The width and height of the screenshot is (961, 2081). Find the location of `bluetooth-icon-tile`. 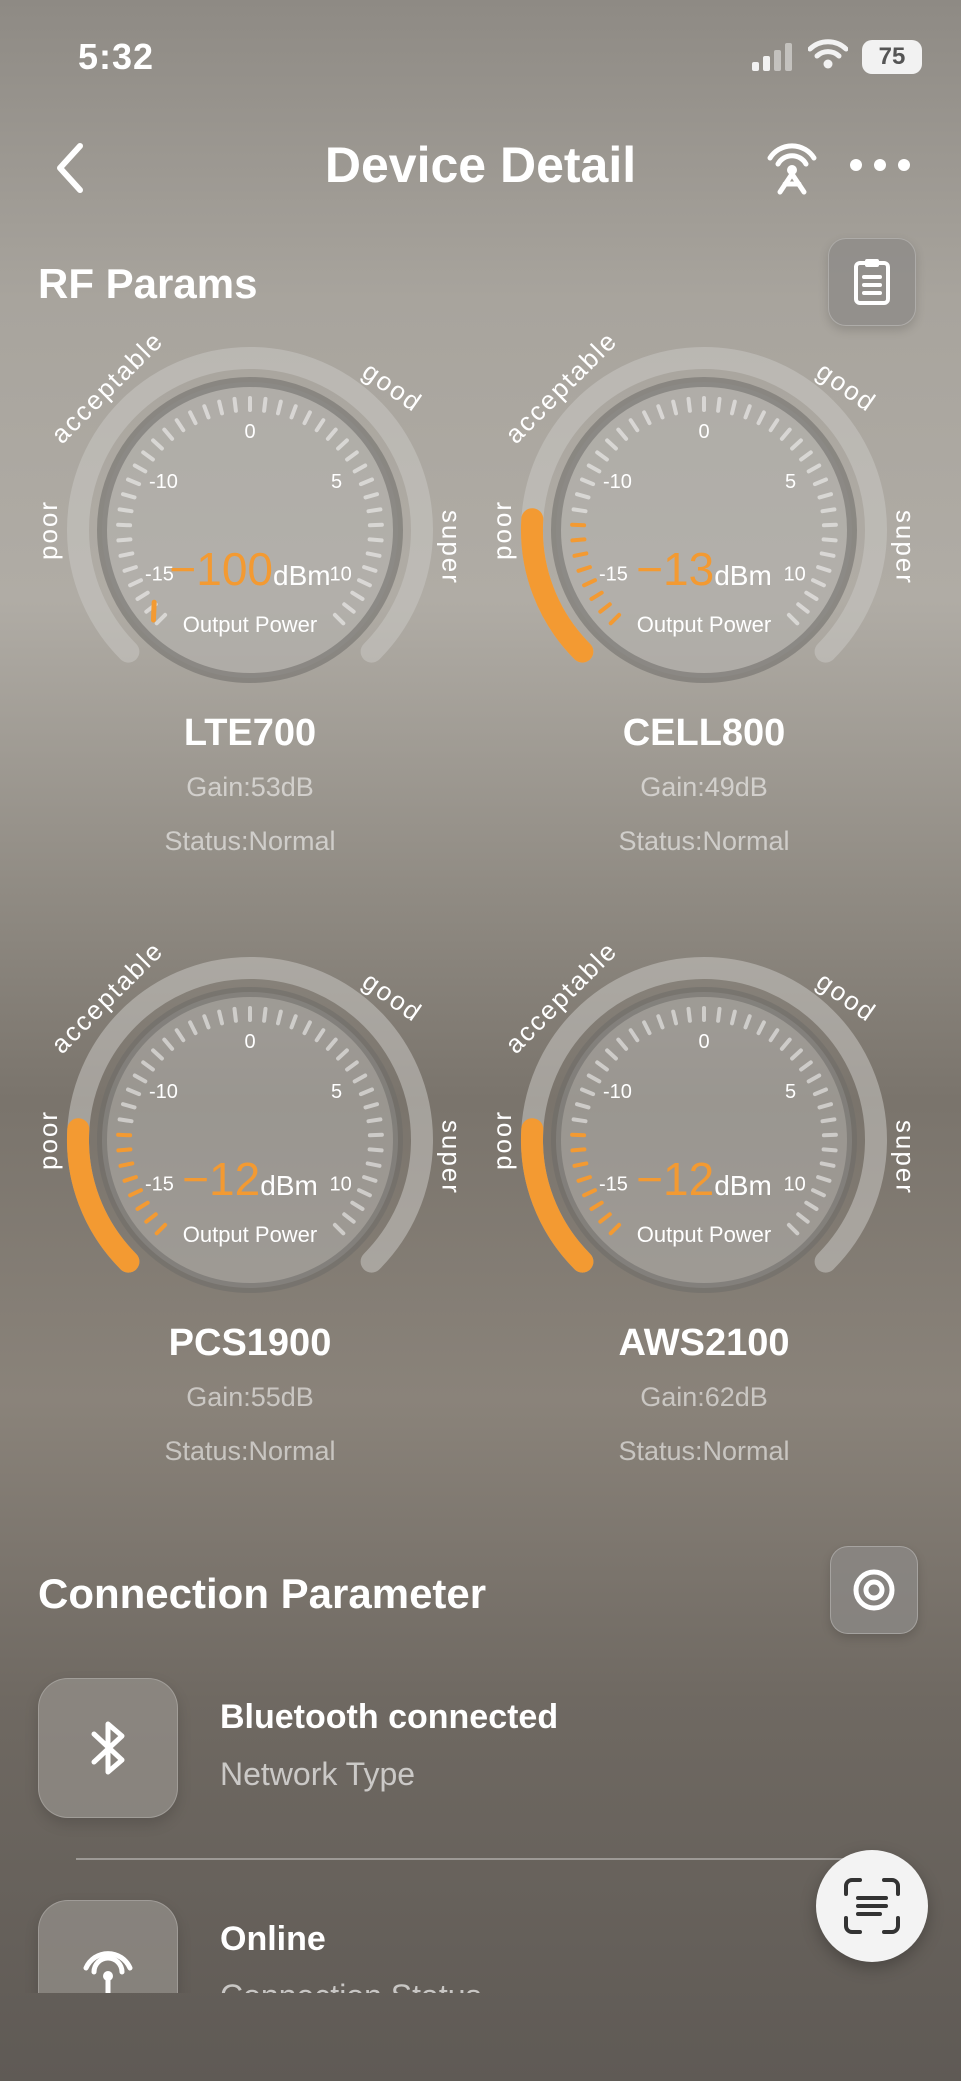

bluetooth-icon-tile is located at coordinates (108, 1748).